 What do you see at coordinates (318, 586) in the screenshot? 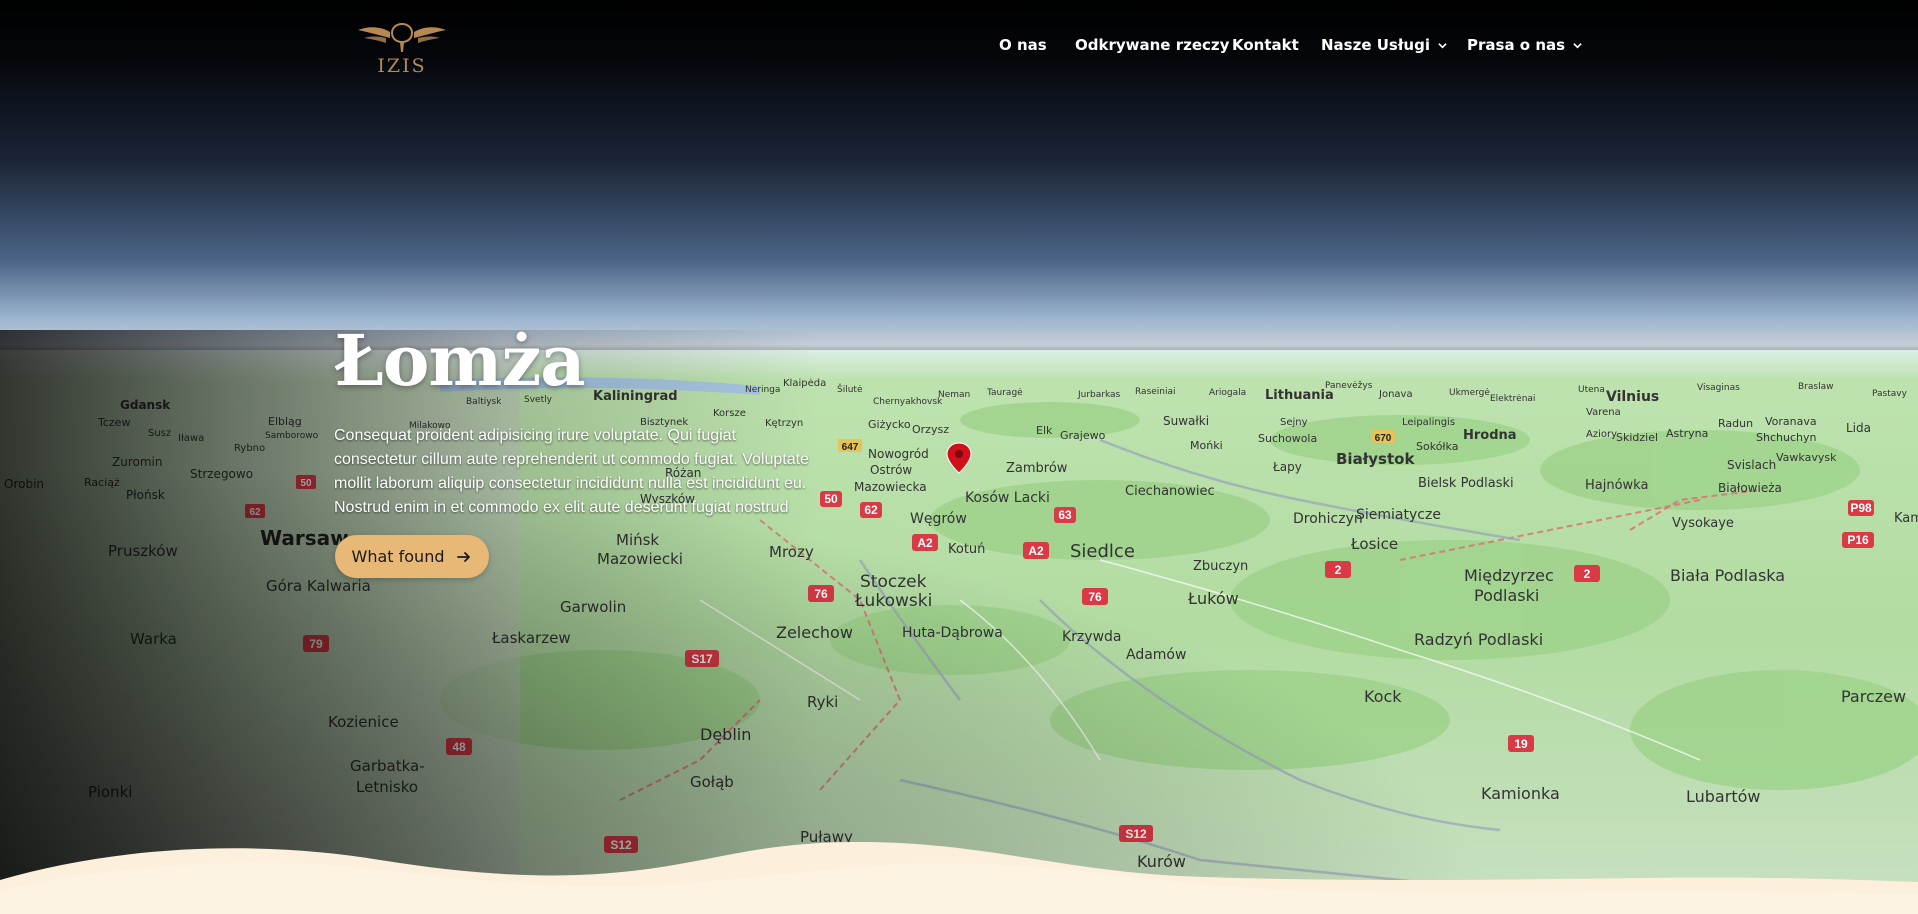
I see `svg-text: Góra Kalwaria` at bounding box center [318, 586].